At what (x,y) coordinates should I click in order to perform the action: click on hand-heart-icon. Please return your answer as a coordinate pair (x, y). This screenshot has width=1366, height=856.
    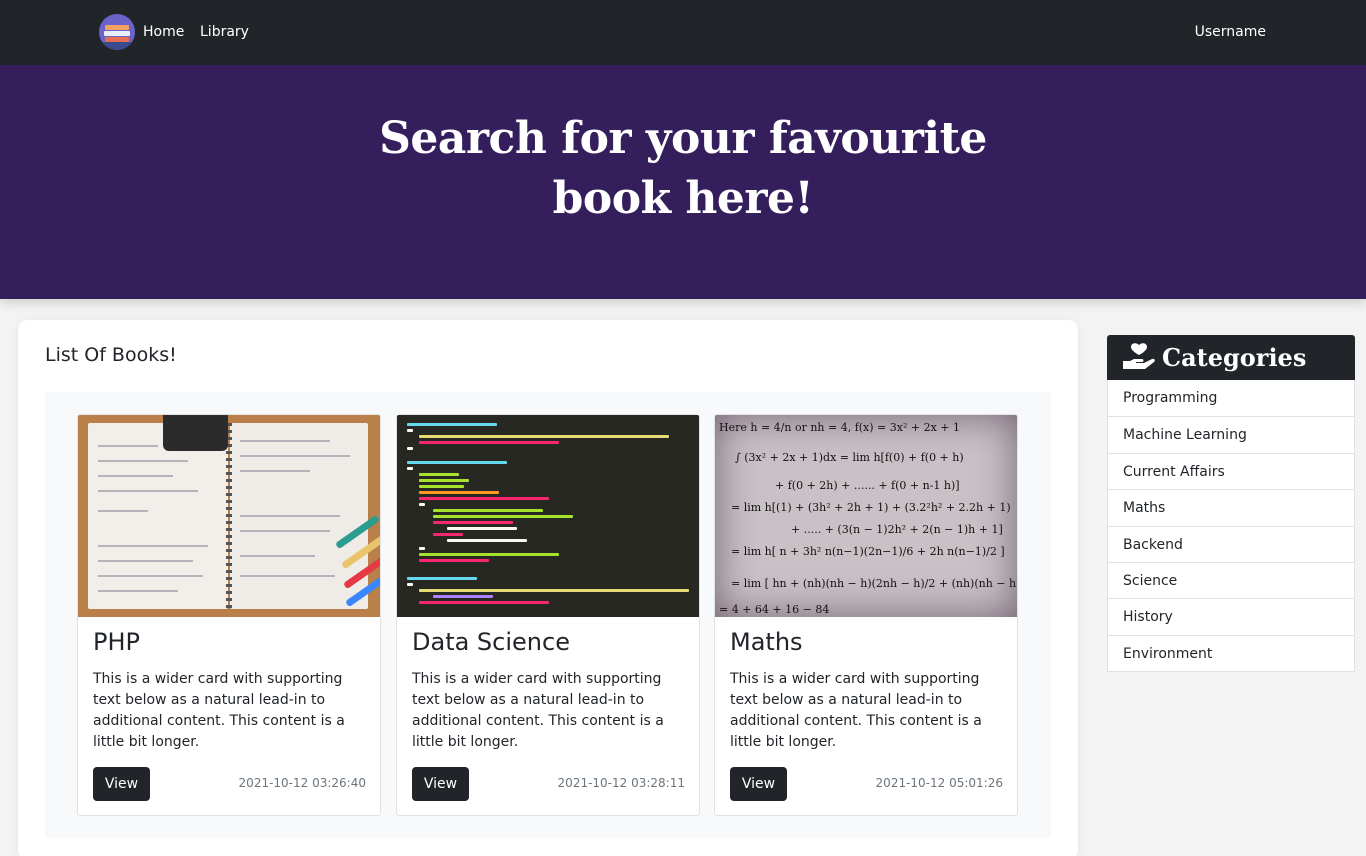
    Looking at the image, I should click on (1139, 356).